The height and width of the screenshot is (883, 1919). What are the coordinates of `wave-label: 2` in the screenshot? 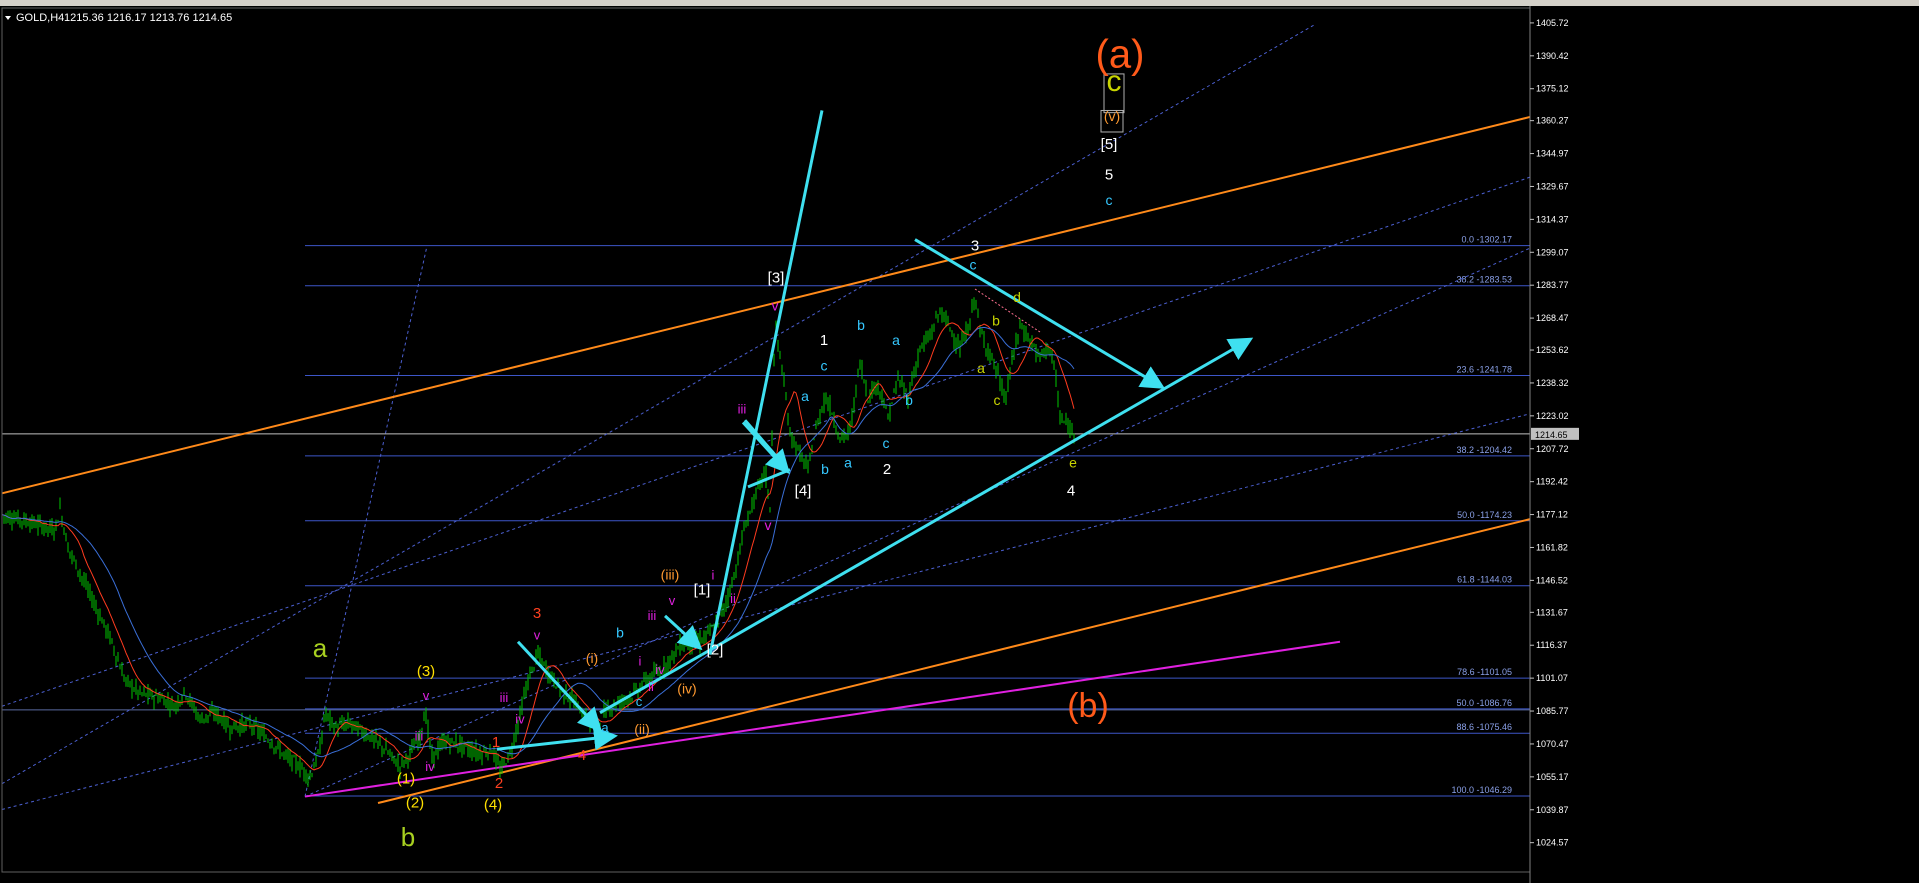 It's located at (887, 469).